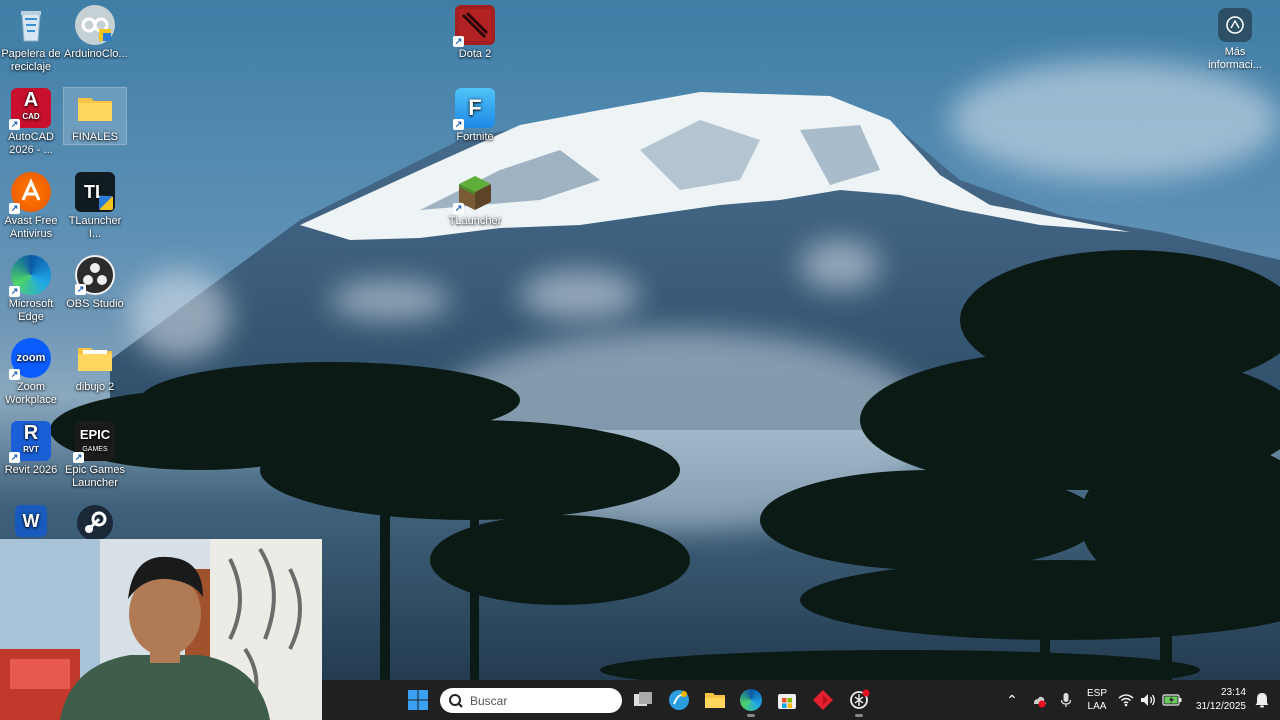 The image size is (1280, 720). I want to click on word-badge: W, so click(31, 521).